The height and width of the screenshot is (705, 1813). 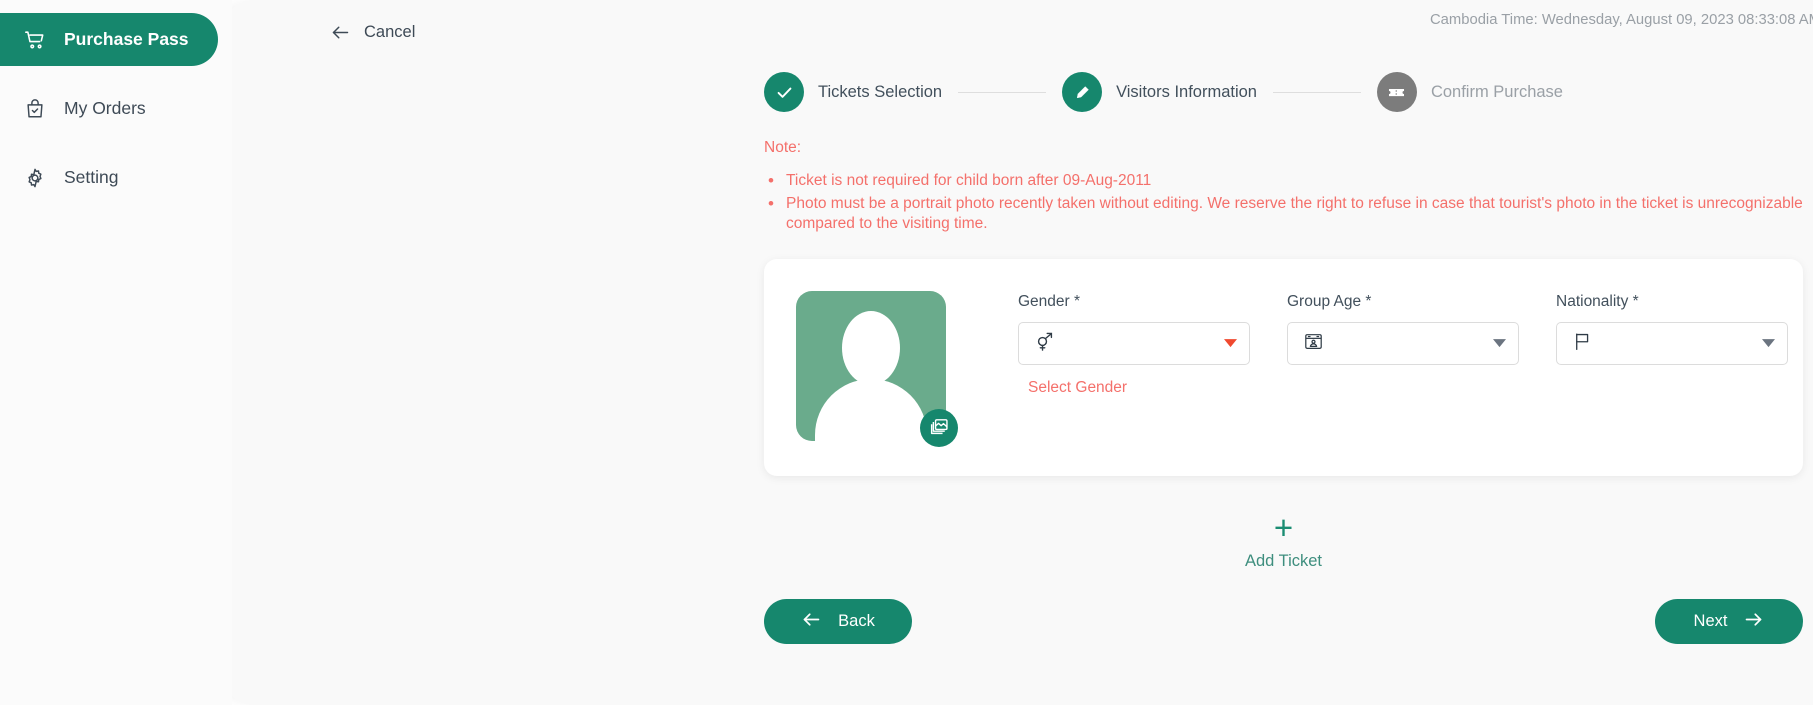 What do you see at coordinates (1496, 91) in the screenshot?
I see `step-label: Confirm Purchase` at bounding box center [1496, 91].